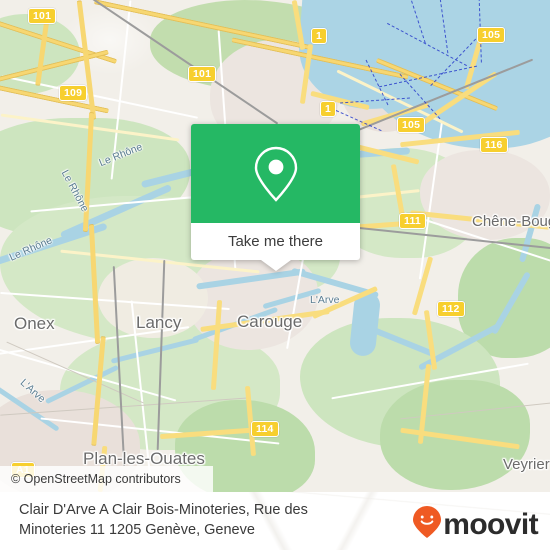  Describe the element at coordinates (265, 429) in the screenshot. I see `road-shield-114: 114` at that location.